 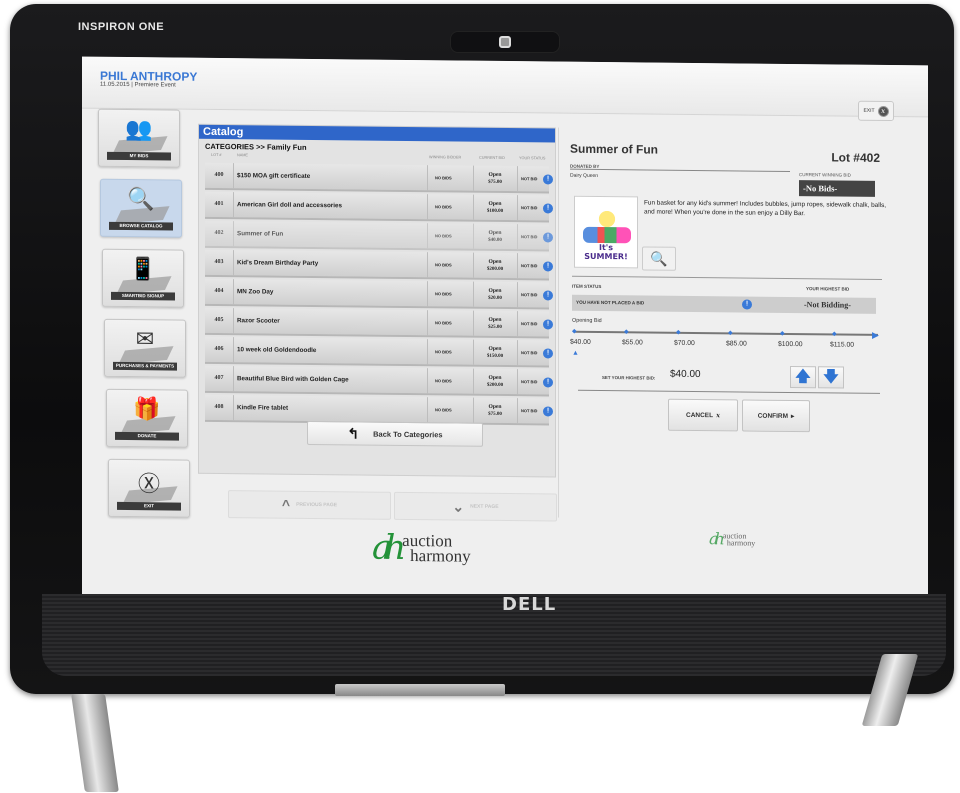 I want to click on current-winning-label: CURRENT WINNING BID, so click(x=825, y=175).